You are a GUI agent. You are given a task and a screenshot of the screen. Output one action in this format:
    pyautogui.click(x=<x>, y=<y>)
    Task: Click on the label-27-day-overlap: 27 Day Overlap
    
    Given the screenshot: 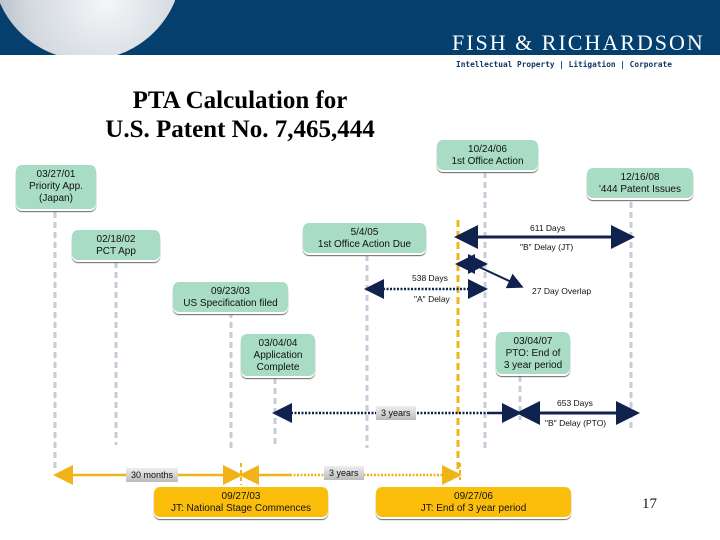 What is the action you would take?
    pyautogui.click(x=562, y=291)
    